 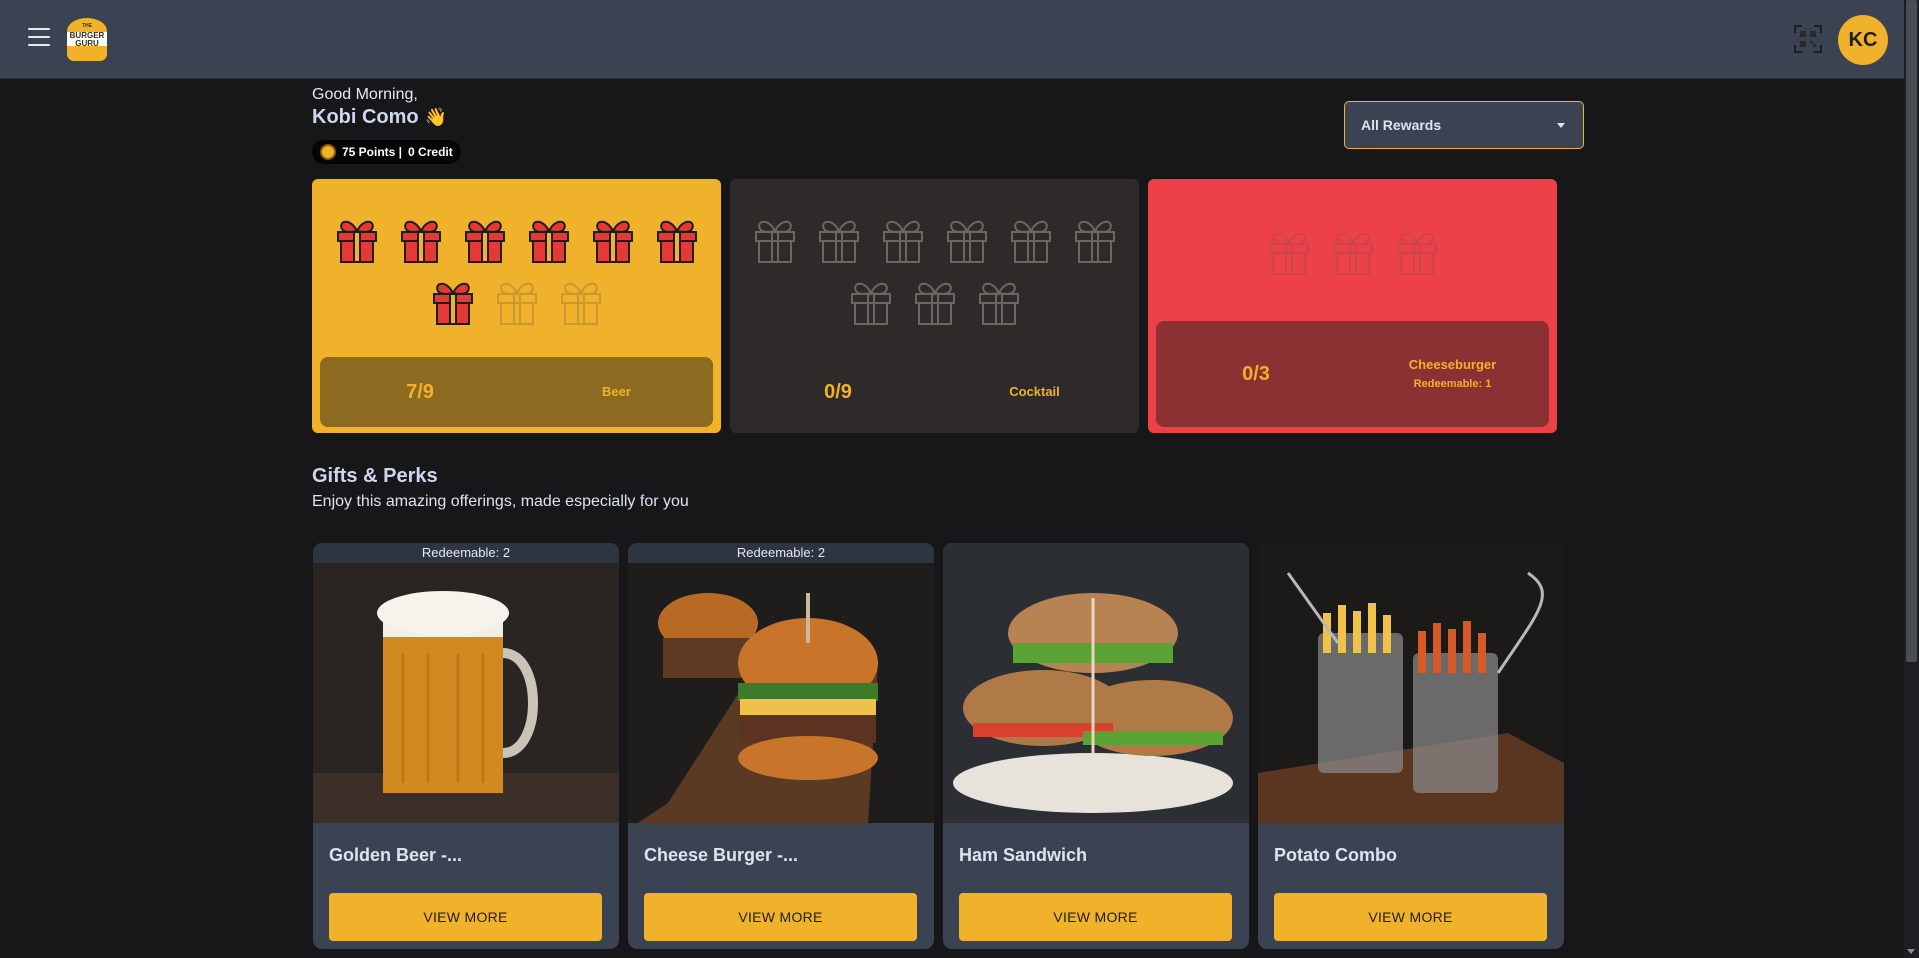 I want to click on reward-card-beer: 7/9 Beer, so click(x=516, y=306).